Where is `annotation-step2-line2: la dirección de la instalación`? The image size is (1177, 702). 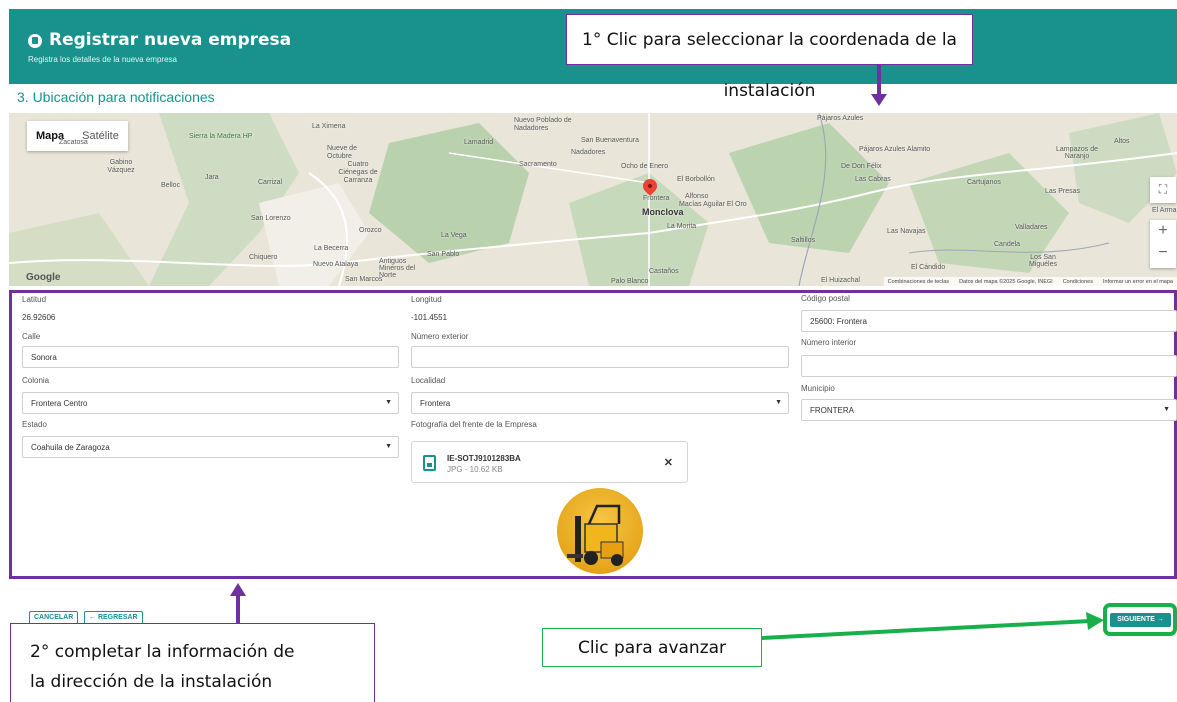
annotation-step2-line2: la dirección de la instalación is located at coordinates (151, 682).